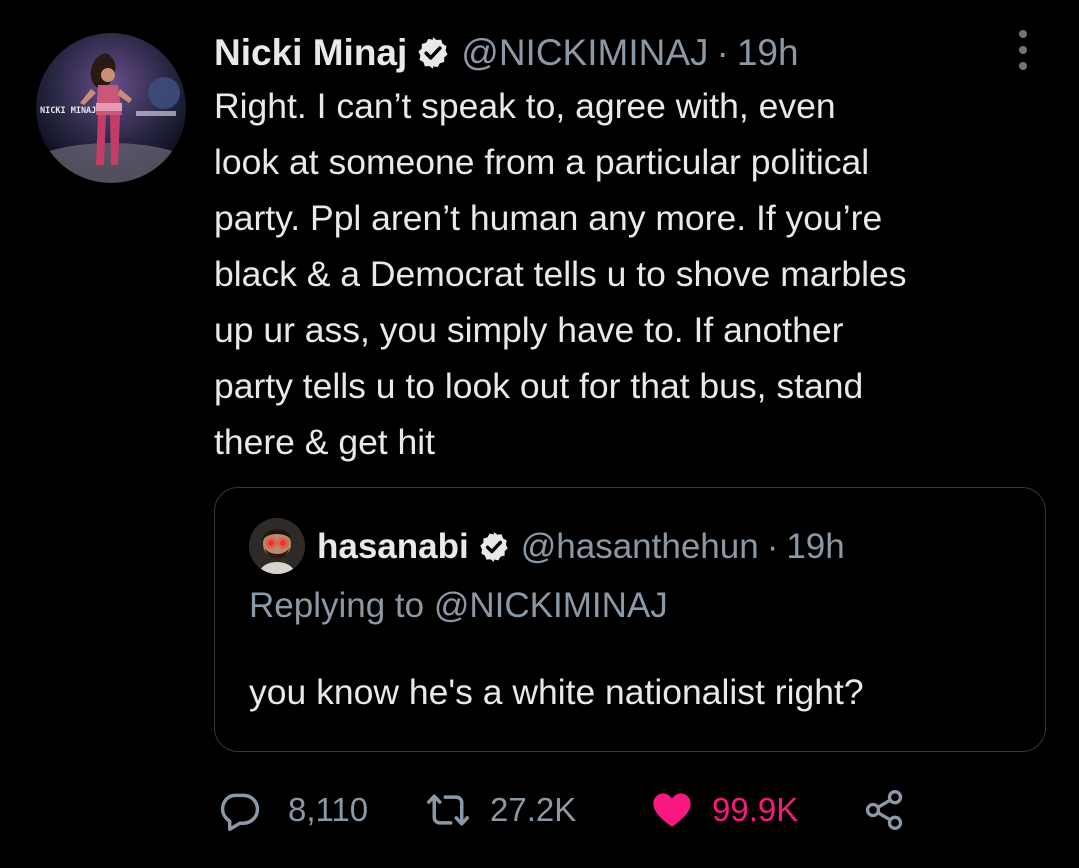 Image resolution: width=1079 pixels, height=868 pixels. I want to click on reply-button: 8,110, so click(293, 810).